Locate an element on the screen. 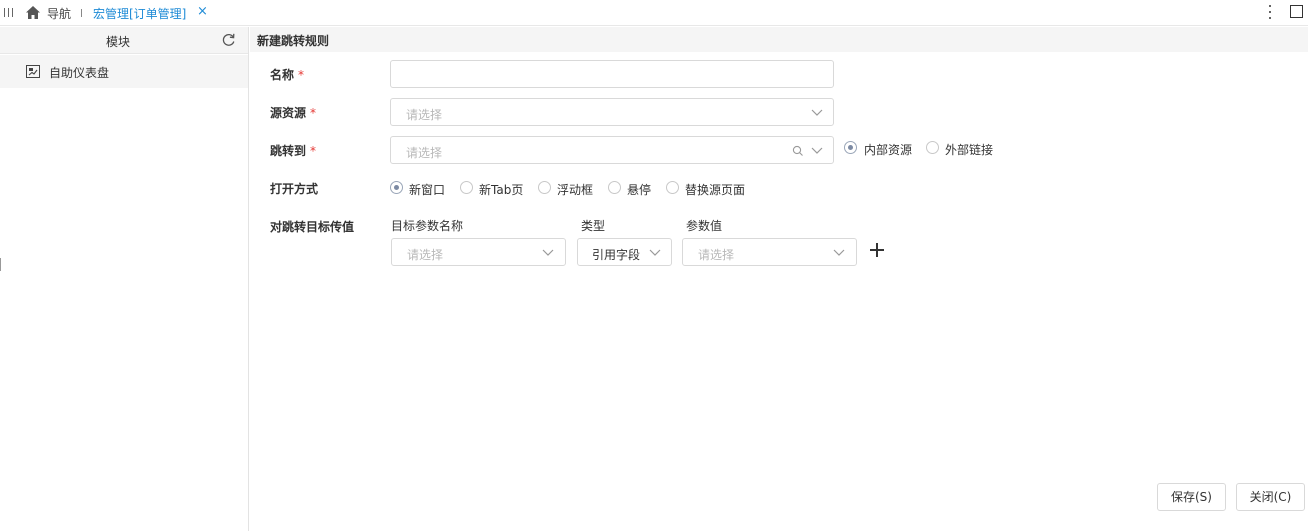 This screenshot has width=1308, height=531. sidebar-header: 模块 is located at coordinates (124, 40).